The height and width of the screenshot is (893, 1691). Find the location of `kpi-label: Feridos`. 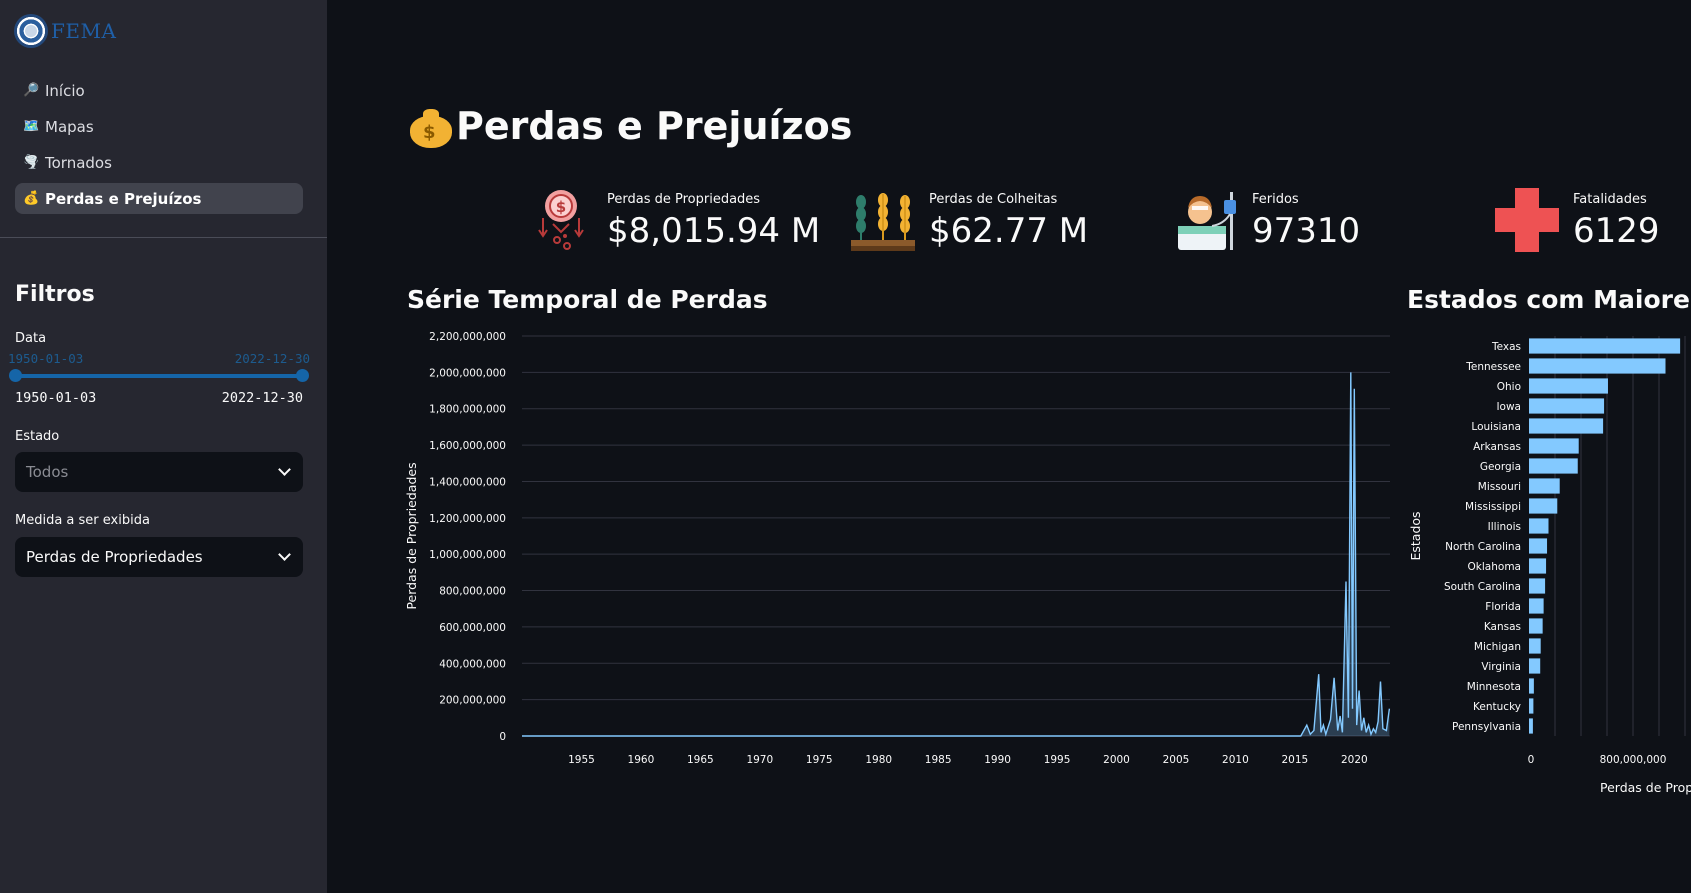

kpi-label: Feridos is located at coordinates (1275, 199).